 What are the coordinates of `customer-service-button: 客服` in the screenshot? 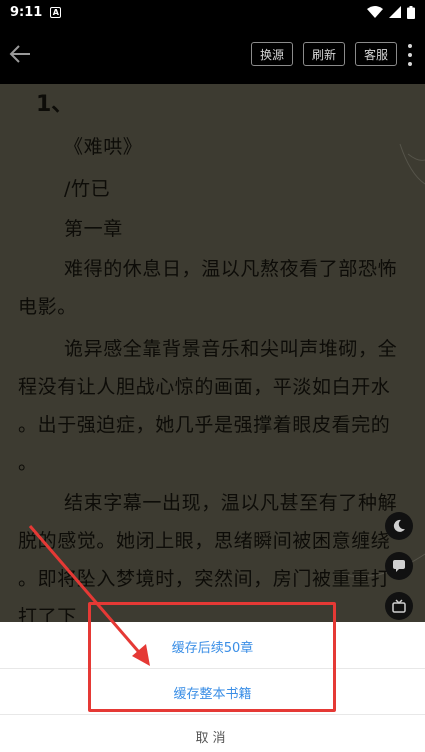 It's located at (375, 54).